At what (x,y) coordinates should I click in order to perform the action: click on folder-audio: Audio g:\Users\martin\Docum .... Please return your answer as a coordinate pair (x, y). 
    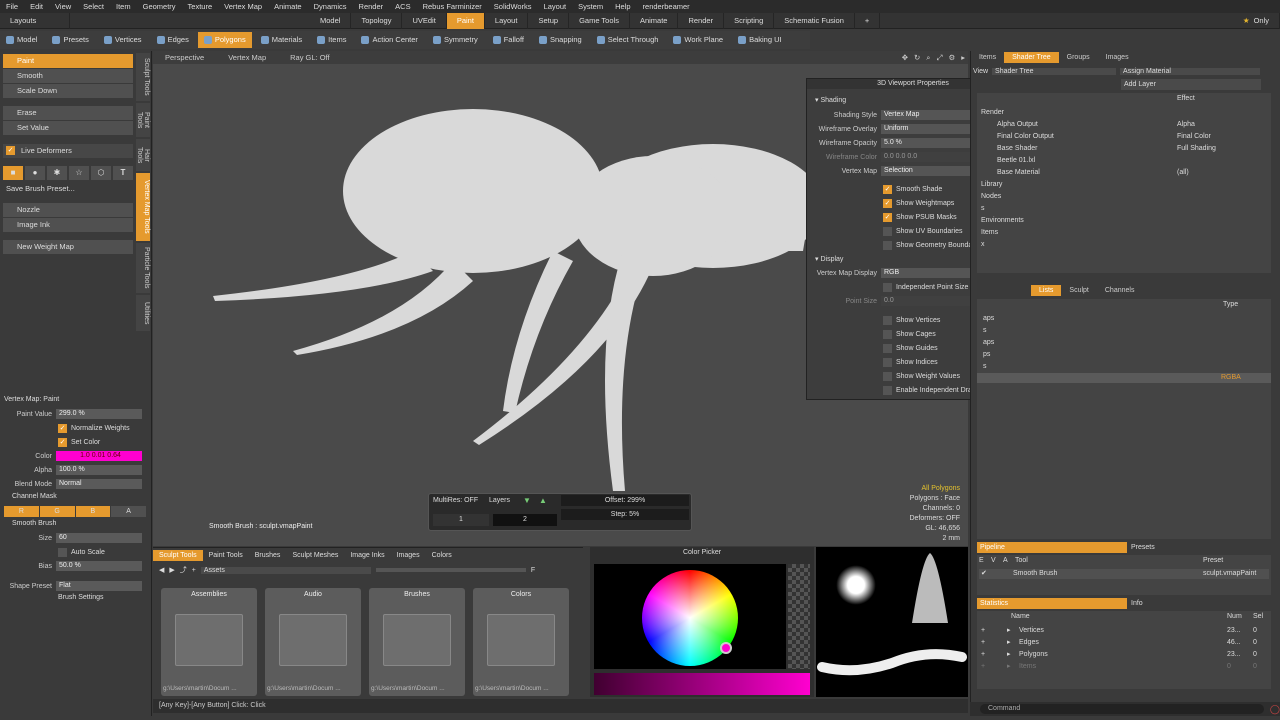
    Looking at the image, I should click on (313, 642).